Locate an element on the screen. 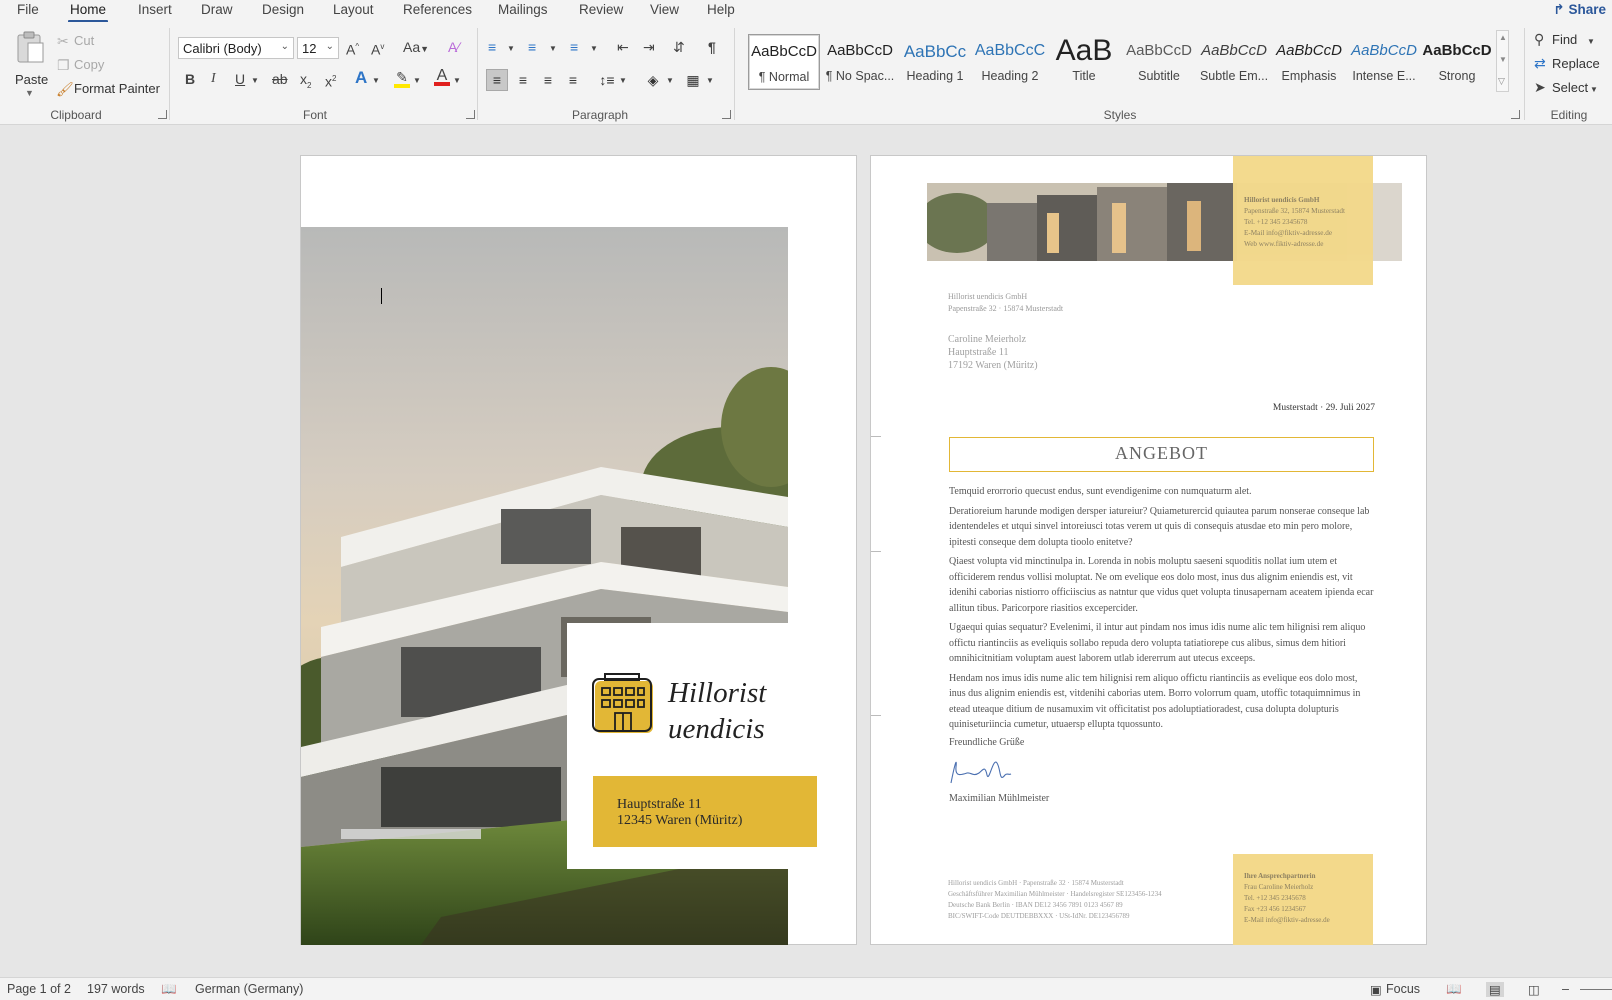 The height and width of the screenshot is (1000, 1612). page-indicator: Page 1 of 2 is located at coordinates (39, 989).